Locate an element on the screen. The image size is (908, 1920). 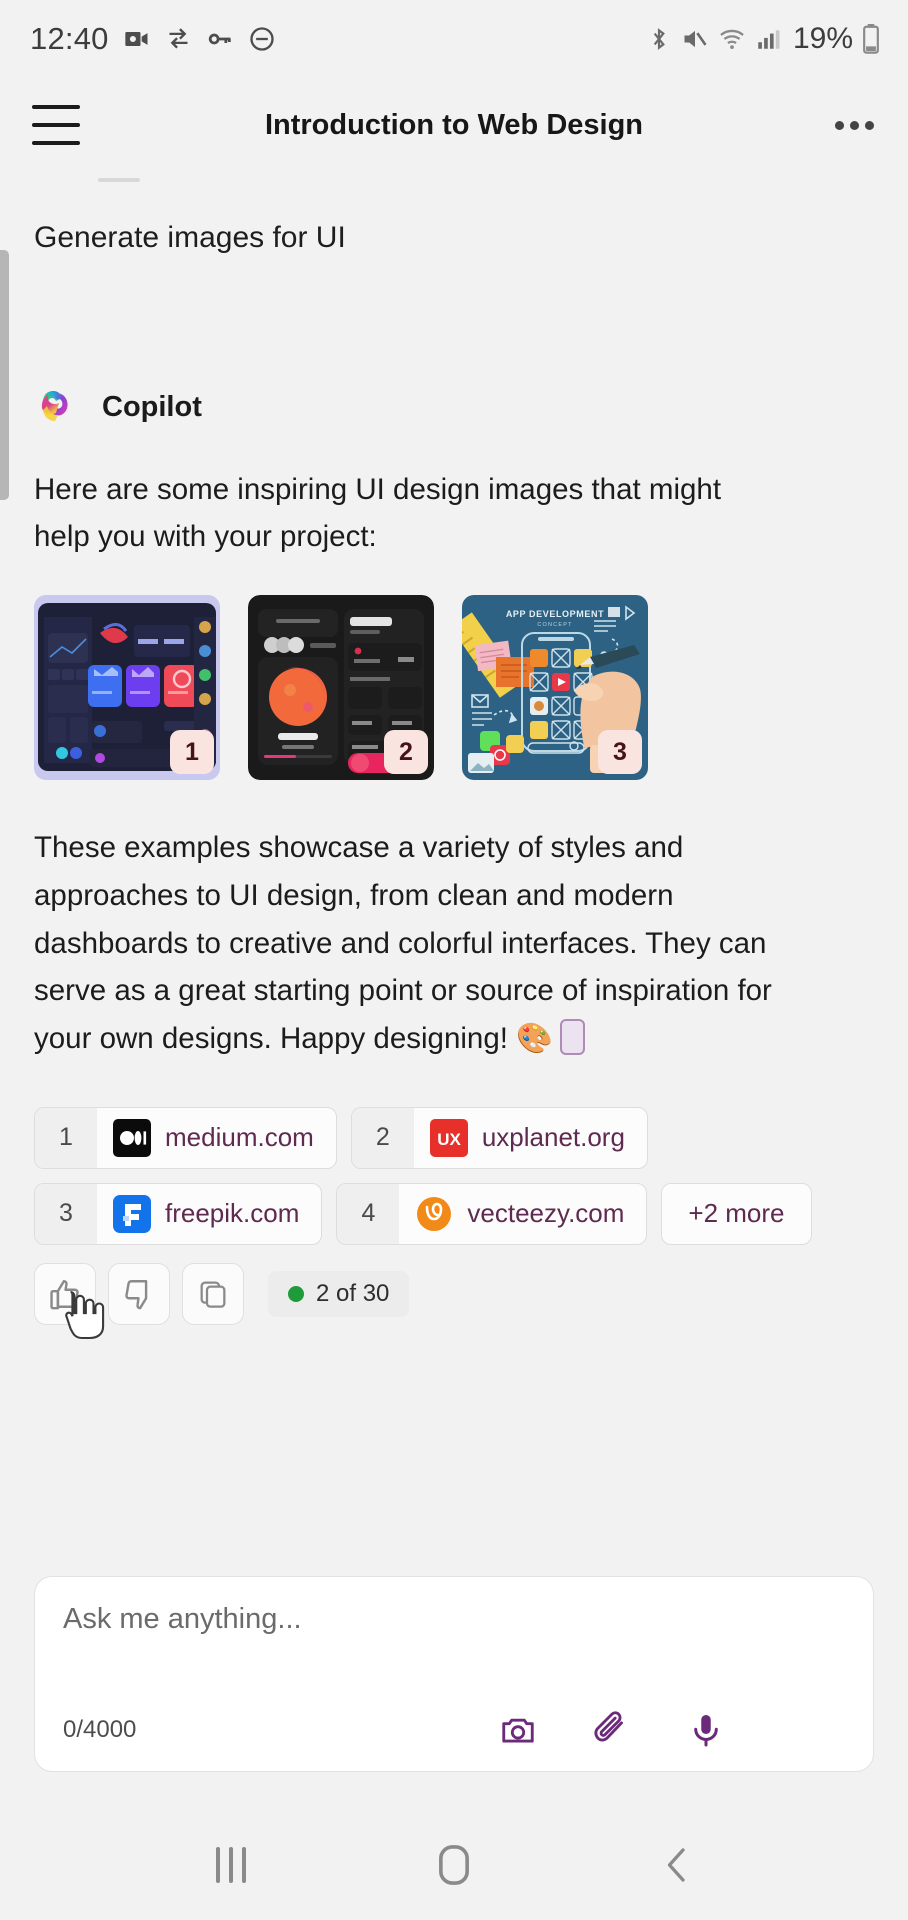
more-options-icon is located at coordinates (854, 125).